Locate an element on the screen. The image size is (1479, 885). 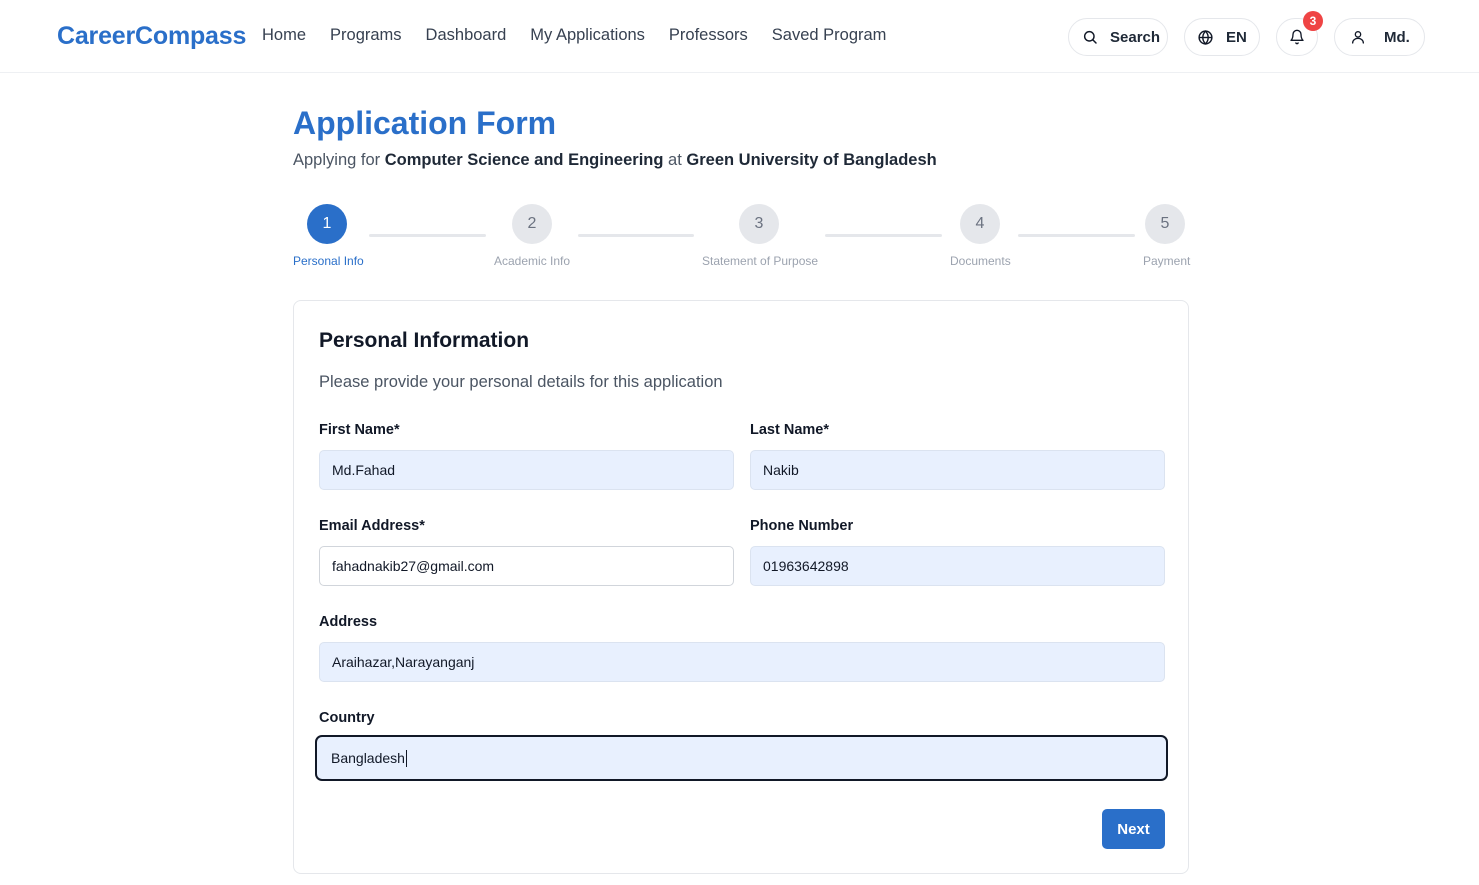
country-value: Bangladesh is located at coordinates (368, 758).